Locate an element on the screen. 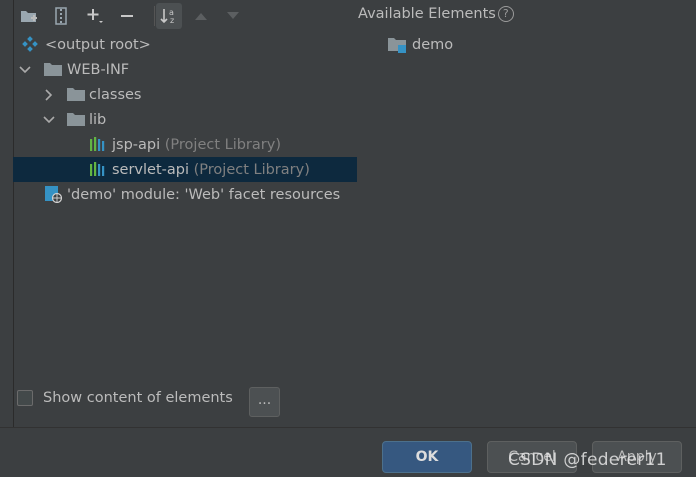 This screenshot has height=477, width=696. tree-item-classes: classes is located at coordinates (185, 94).